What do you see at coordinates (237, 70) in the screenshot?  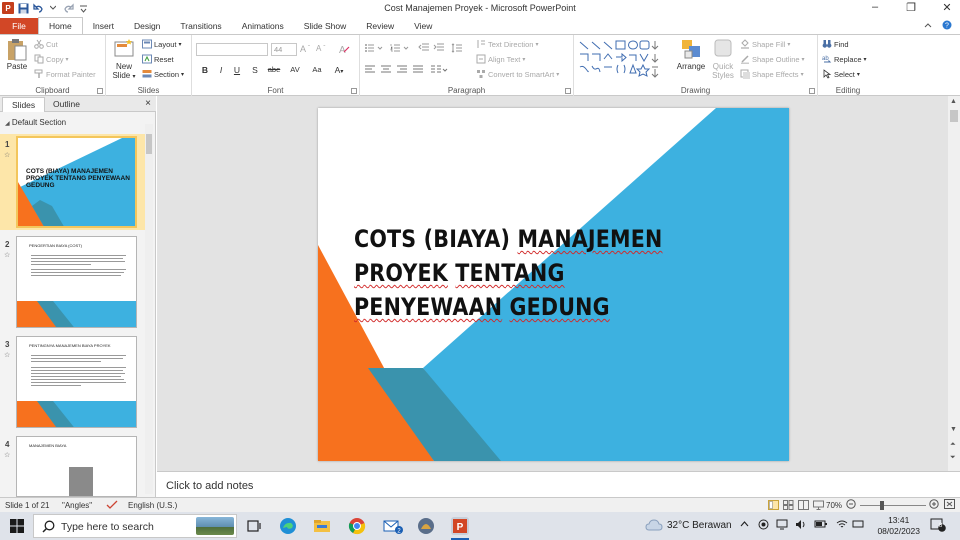 I see `underline-button: U` at bounding box center [237, 70].